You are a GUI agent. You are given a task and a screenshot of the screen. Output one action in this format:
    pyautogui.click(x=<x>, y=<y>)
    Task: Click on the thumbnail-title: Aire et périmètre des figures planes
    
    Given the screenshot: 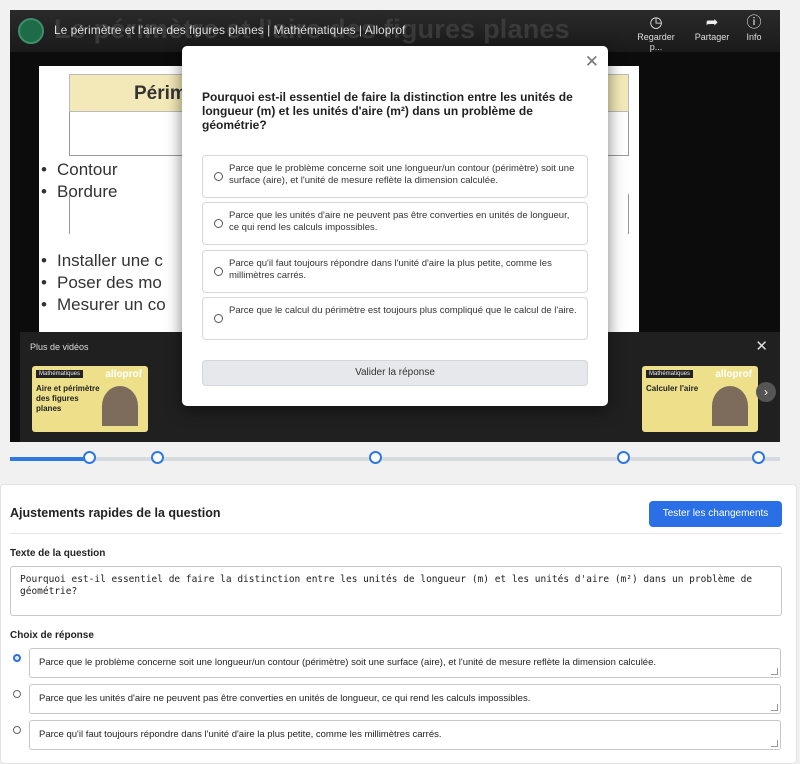 What is the action you would take?
    pyautogui.click(x=68, y=398)
    